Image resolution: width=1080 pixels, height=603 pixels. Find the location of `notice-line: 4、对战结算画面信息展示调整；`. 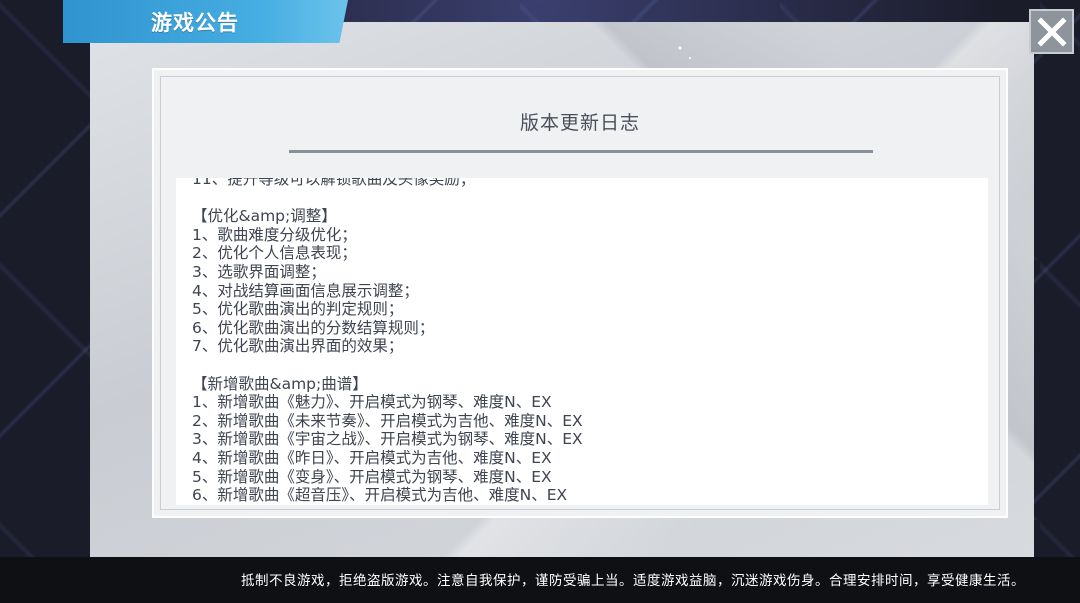

notice-line: 4、对战结算画面信息展示调整； is located at coordinates (305, 290).